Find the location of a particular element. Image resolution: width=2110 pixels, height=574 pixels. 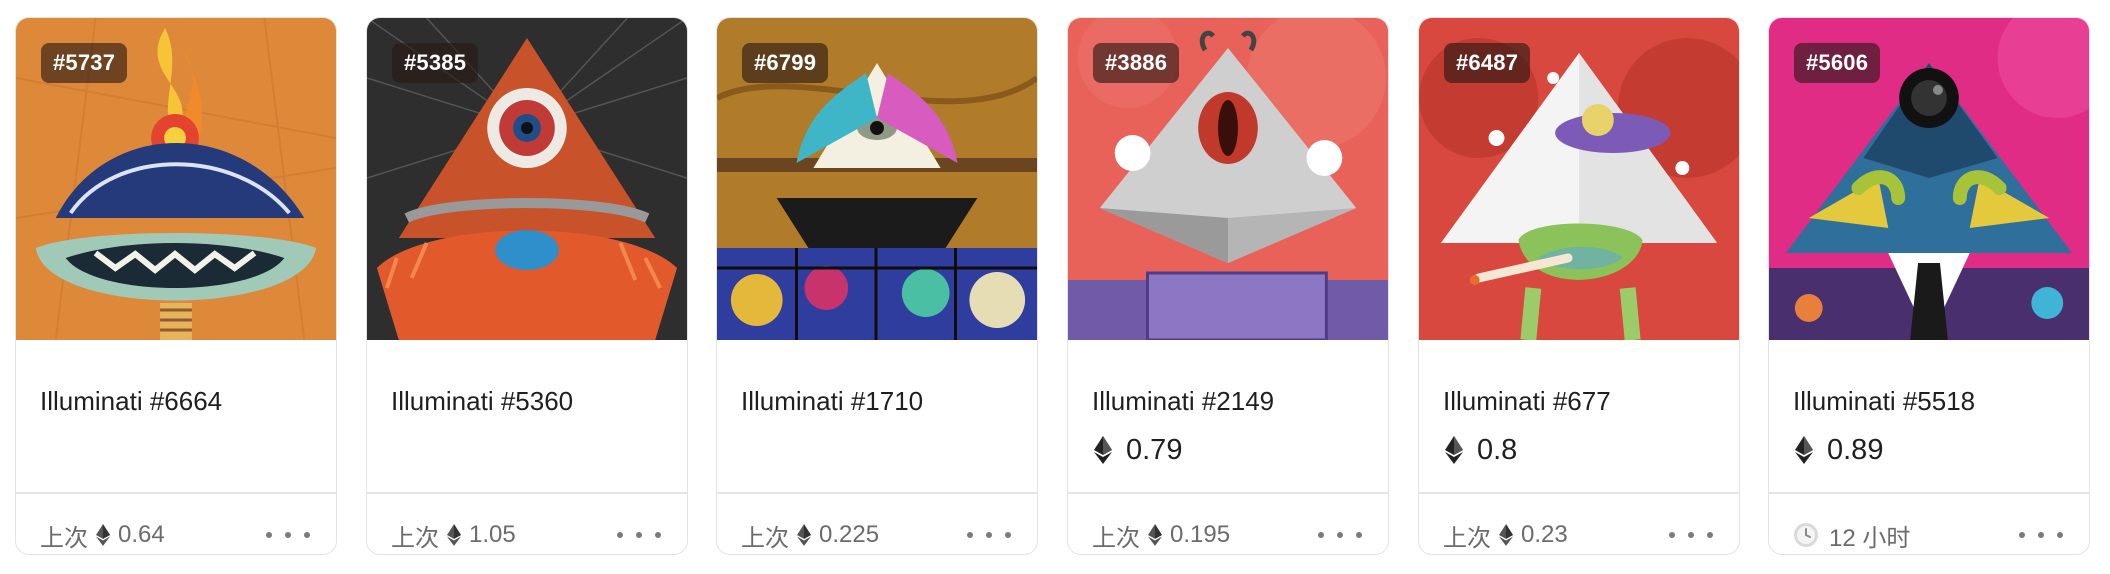

nft-title: Illuminati #677 is located at coordinates (1527, 401).